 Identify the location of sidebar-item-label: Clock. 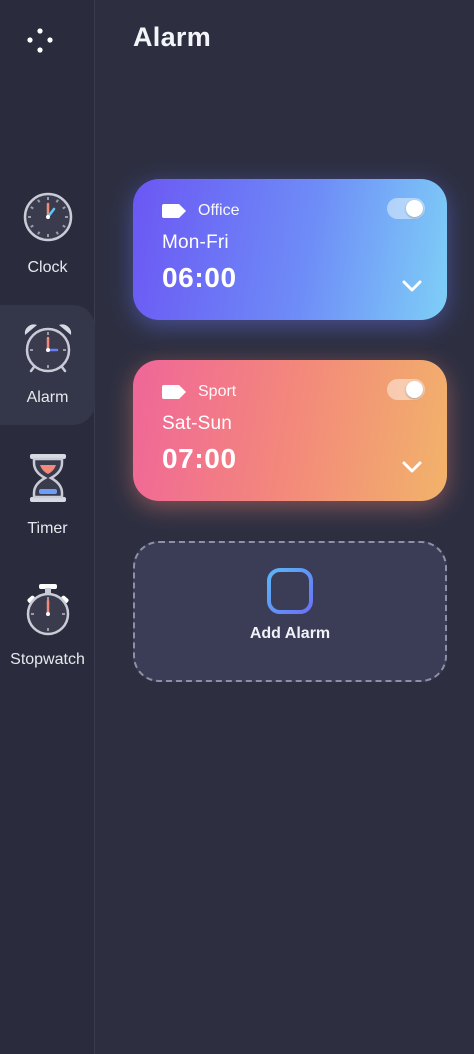
(47, 267).